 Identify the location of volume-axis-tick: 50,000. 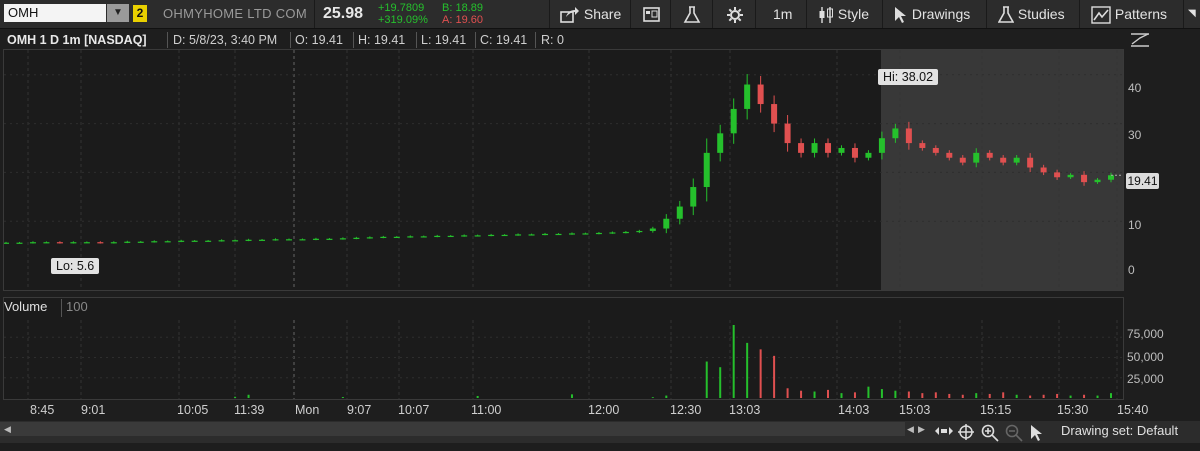
(1145, 357).